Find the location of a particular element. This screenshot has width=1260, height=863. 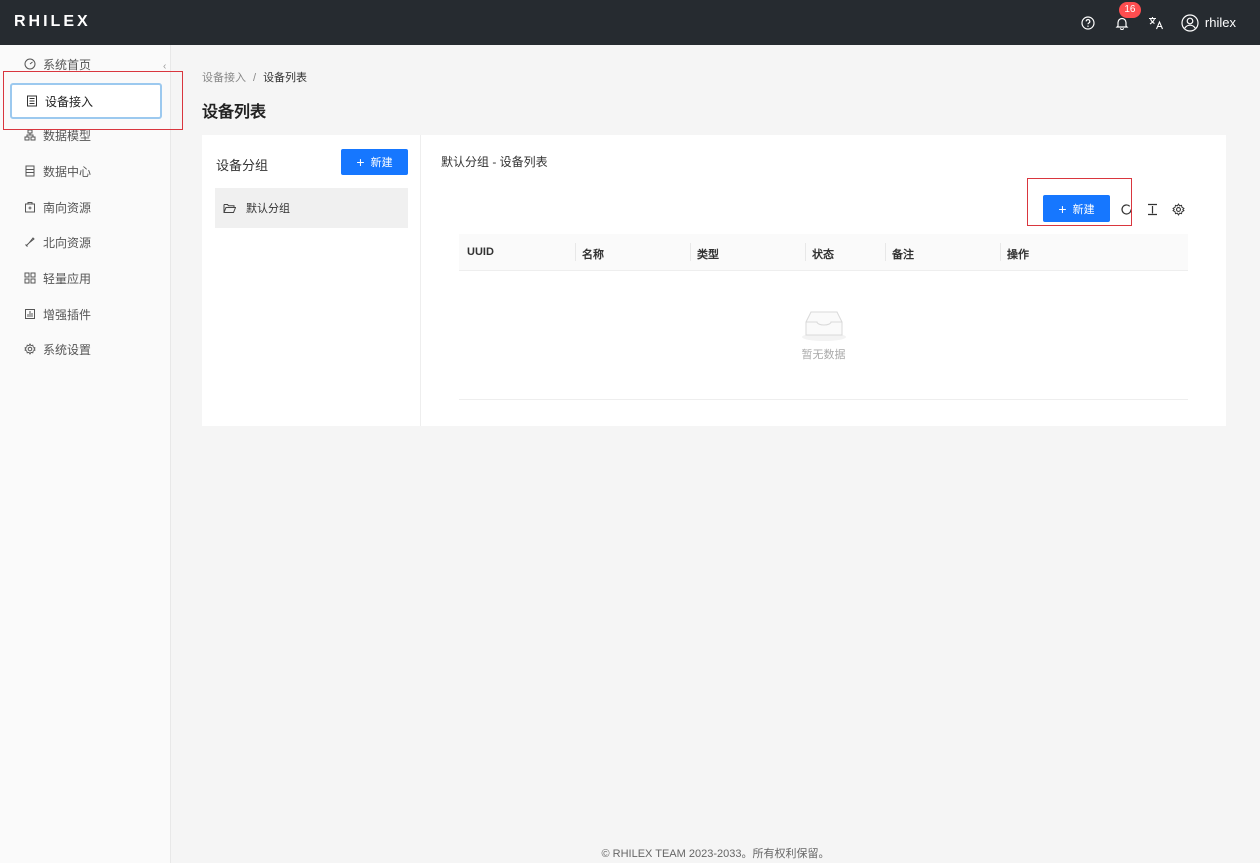

sidebar-item-north-resource: 北向资源 is located at coordinates (86, 242).